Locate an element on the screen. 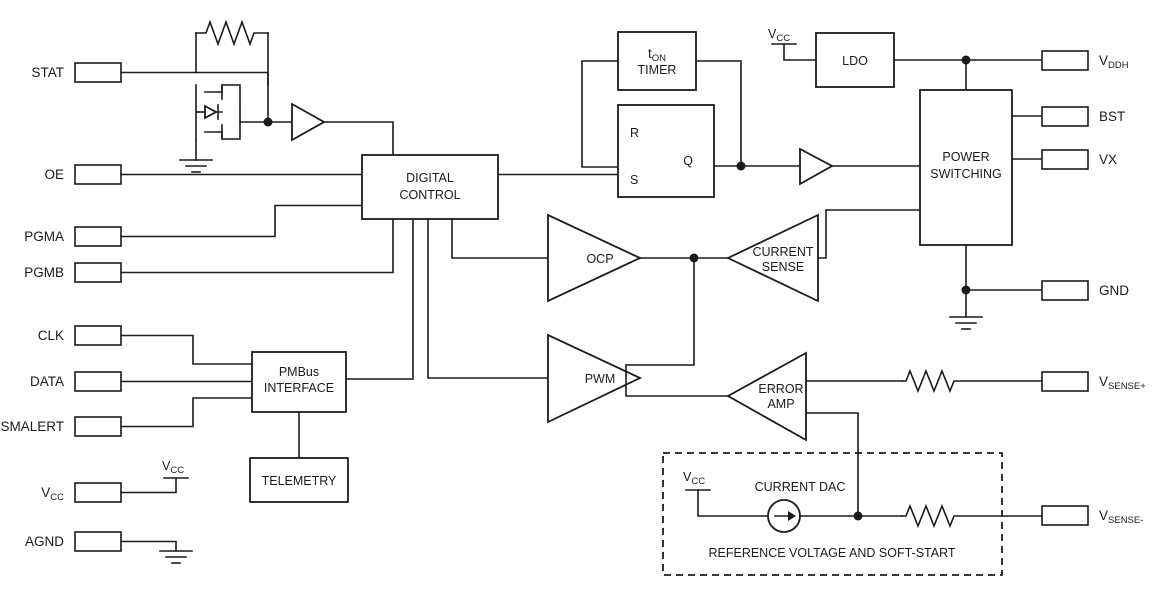 Image resolution: width=1154 pixels, height=592 pixels. stat-pin: STAT is located at coordinates (77, 72).